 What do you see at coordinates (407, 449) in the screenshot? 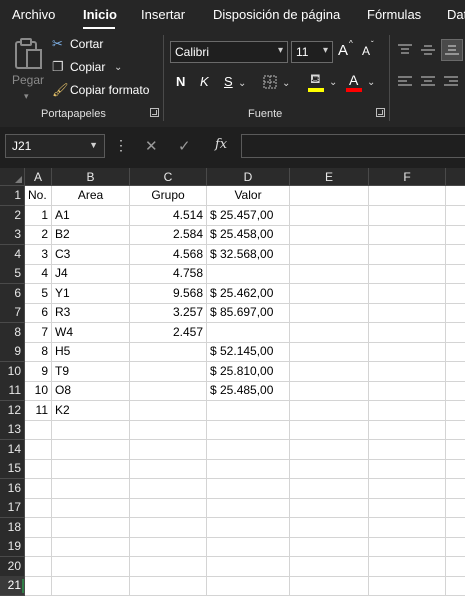
I see `cell-f14` at bounding box center [407, 449].